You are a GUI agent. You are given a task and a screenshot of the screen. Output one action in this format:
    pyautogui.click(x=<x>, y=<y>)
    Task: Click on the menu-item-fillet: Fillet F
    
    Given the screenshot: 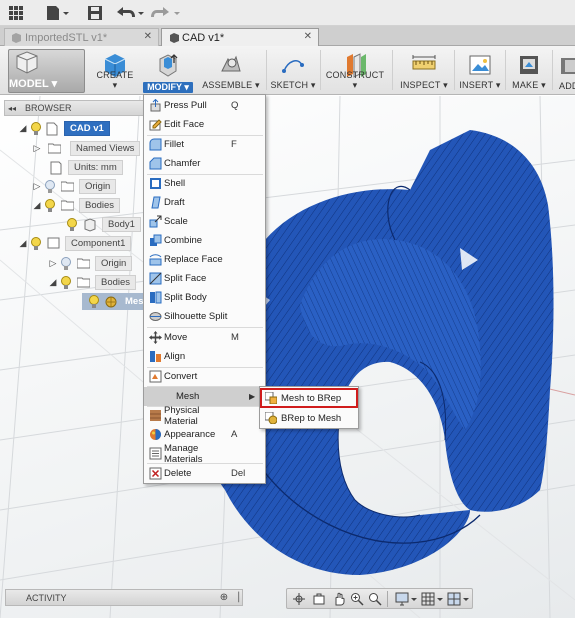 What is the action you would take?
    pyautogui.click(x=204, y=144)
    